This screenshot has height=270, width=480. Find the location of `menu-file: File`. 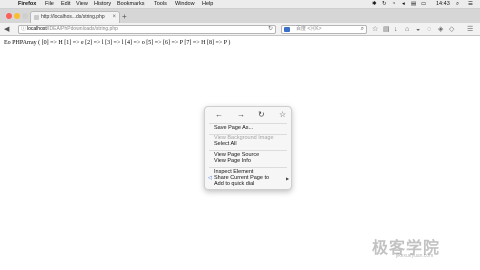

menu-file: File is located at coordinates (49, 4).